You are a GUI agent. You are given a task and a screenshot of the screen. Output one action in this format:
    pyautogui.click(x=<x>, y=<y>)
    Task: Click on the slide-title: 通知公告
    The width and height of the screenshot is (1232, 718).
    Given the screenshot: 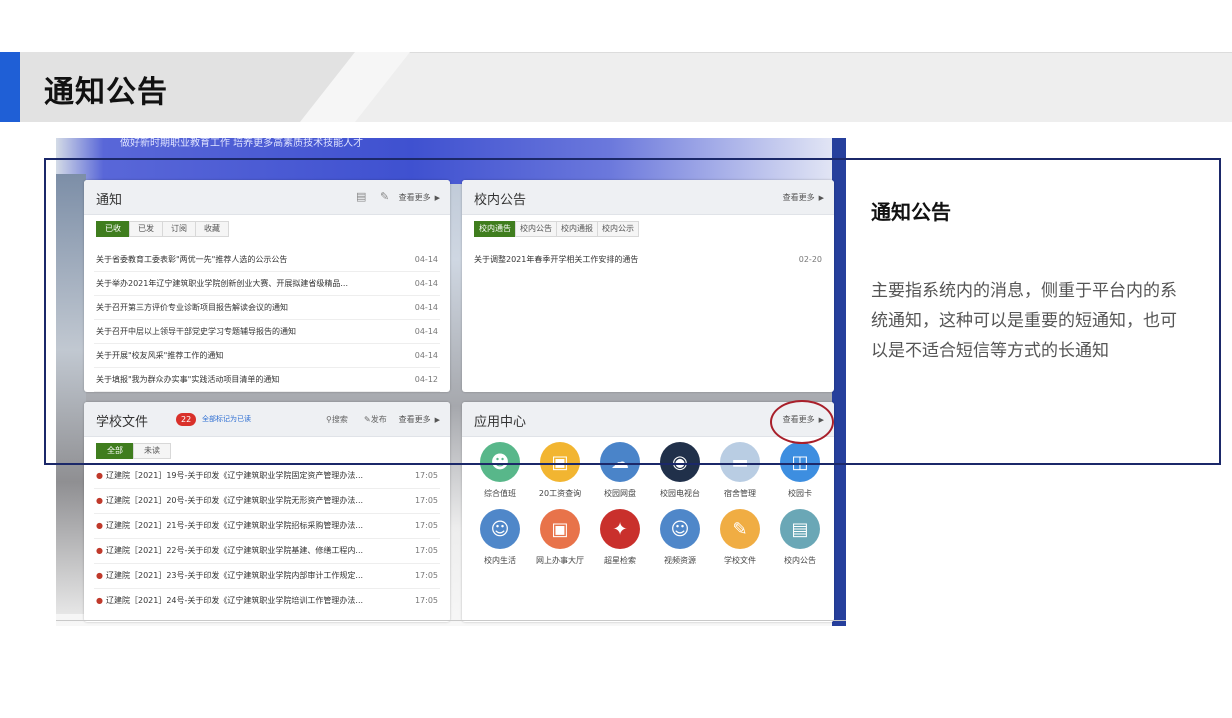 What is the action you would take?
    pyautogui.click(x=106, y=92)
    